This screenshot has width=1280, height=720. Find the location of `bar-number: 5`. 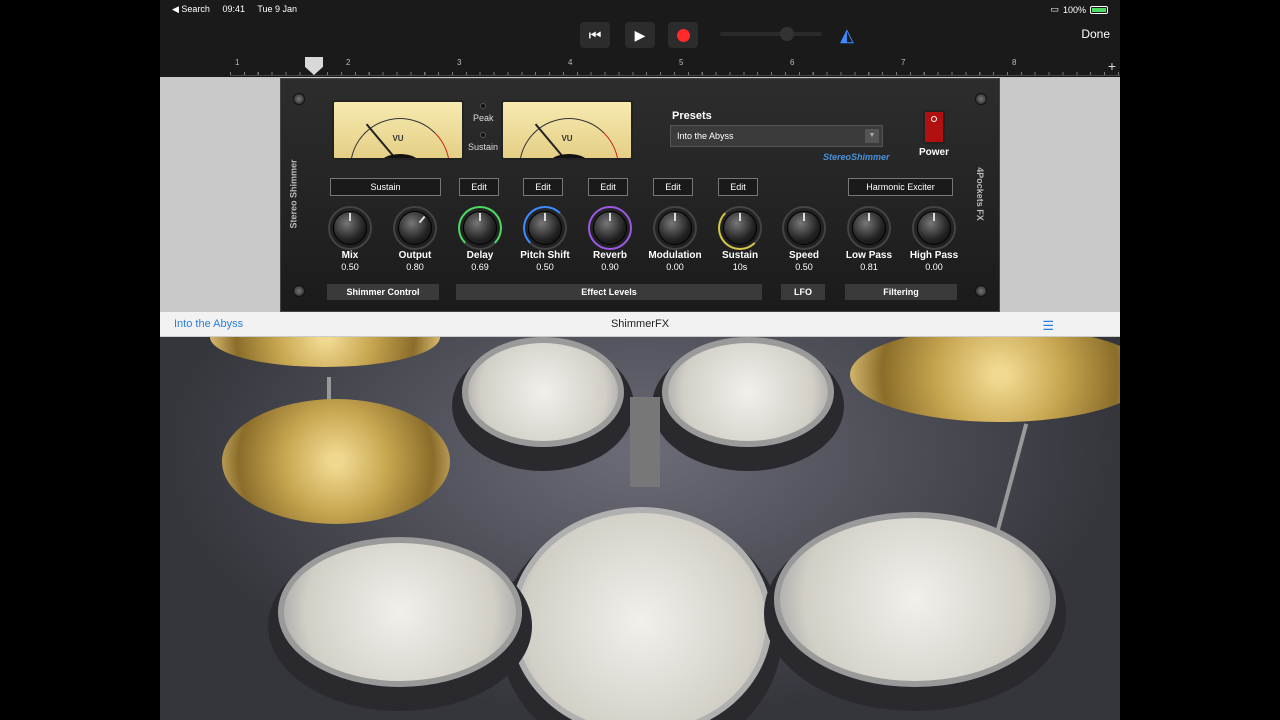

bar-number: 5 is located at coordinates (681, 62).